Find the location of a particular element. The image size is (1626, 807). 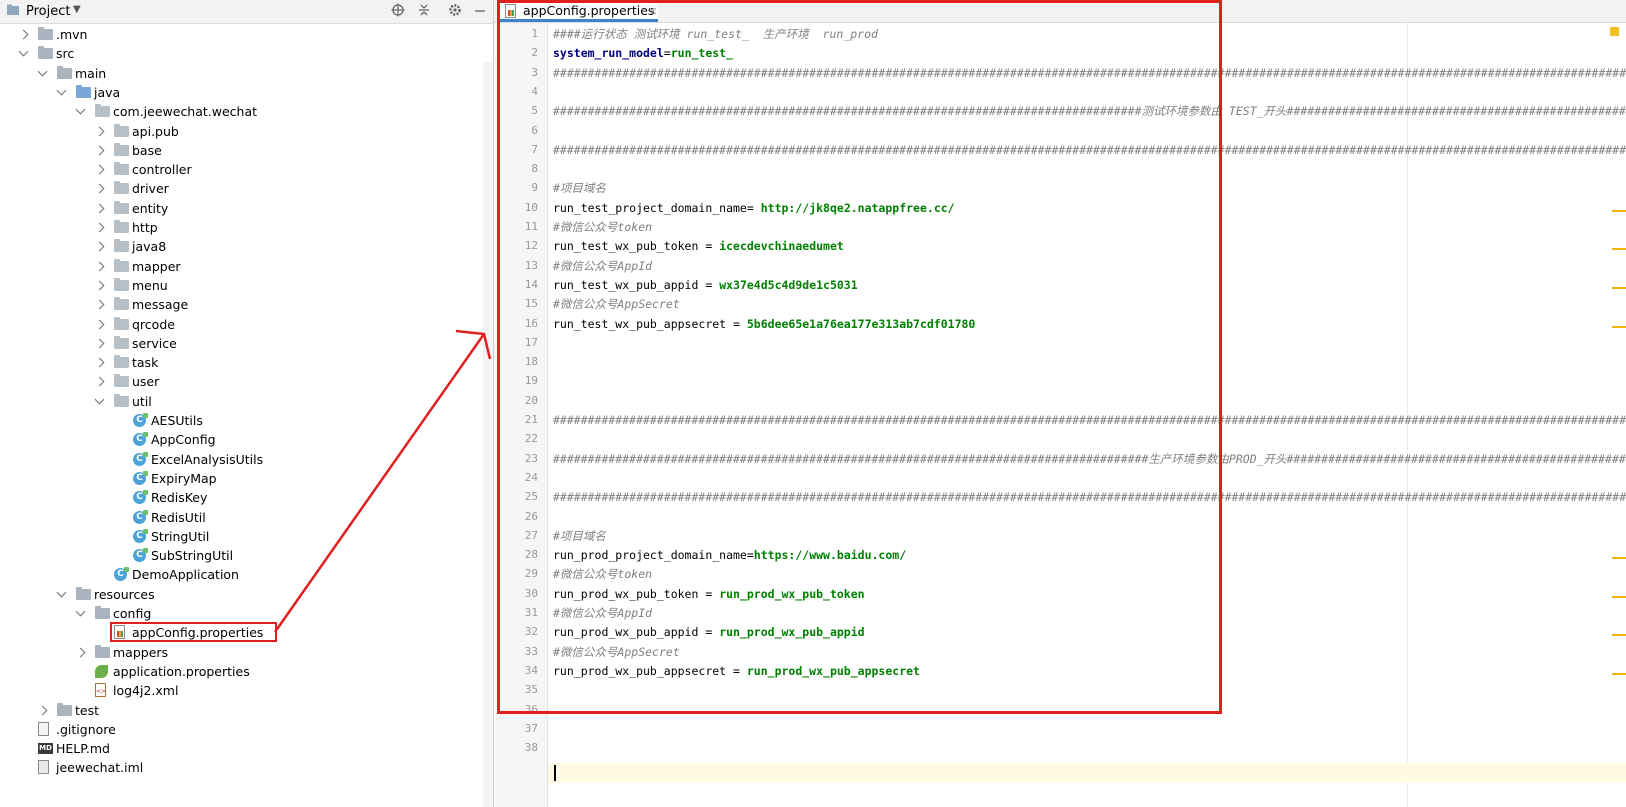

tree-item-label: main is located at coordinates (91, 73).